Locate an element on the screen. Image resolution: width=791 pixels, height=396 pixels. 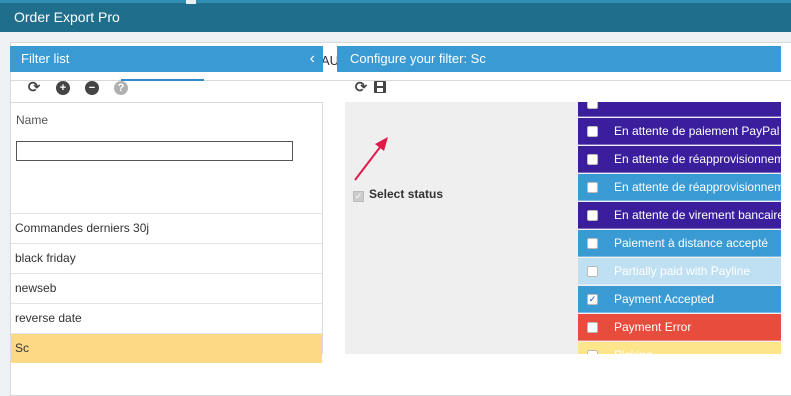
status-checkbox: ✓ is located at coordinates (592, 299).